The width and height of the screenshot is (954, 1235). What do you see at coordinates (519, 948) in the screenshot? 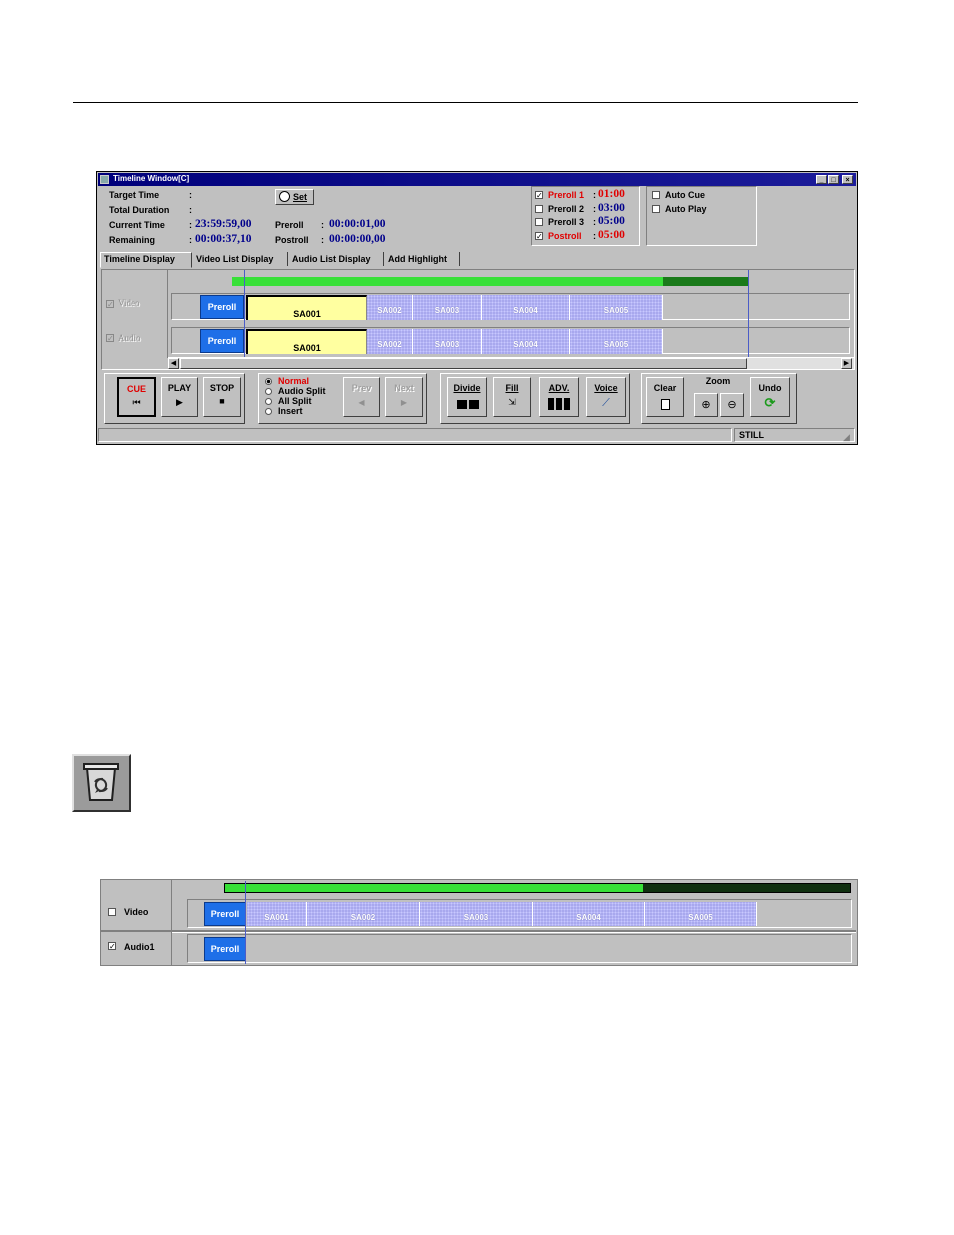
I see `lower-audio-track` at bounding box center [519, 948].